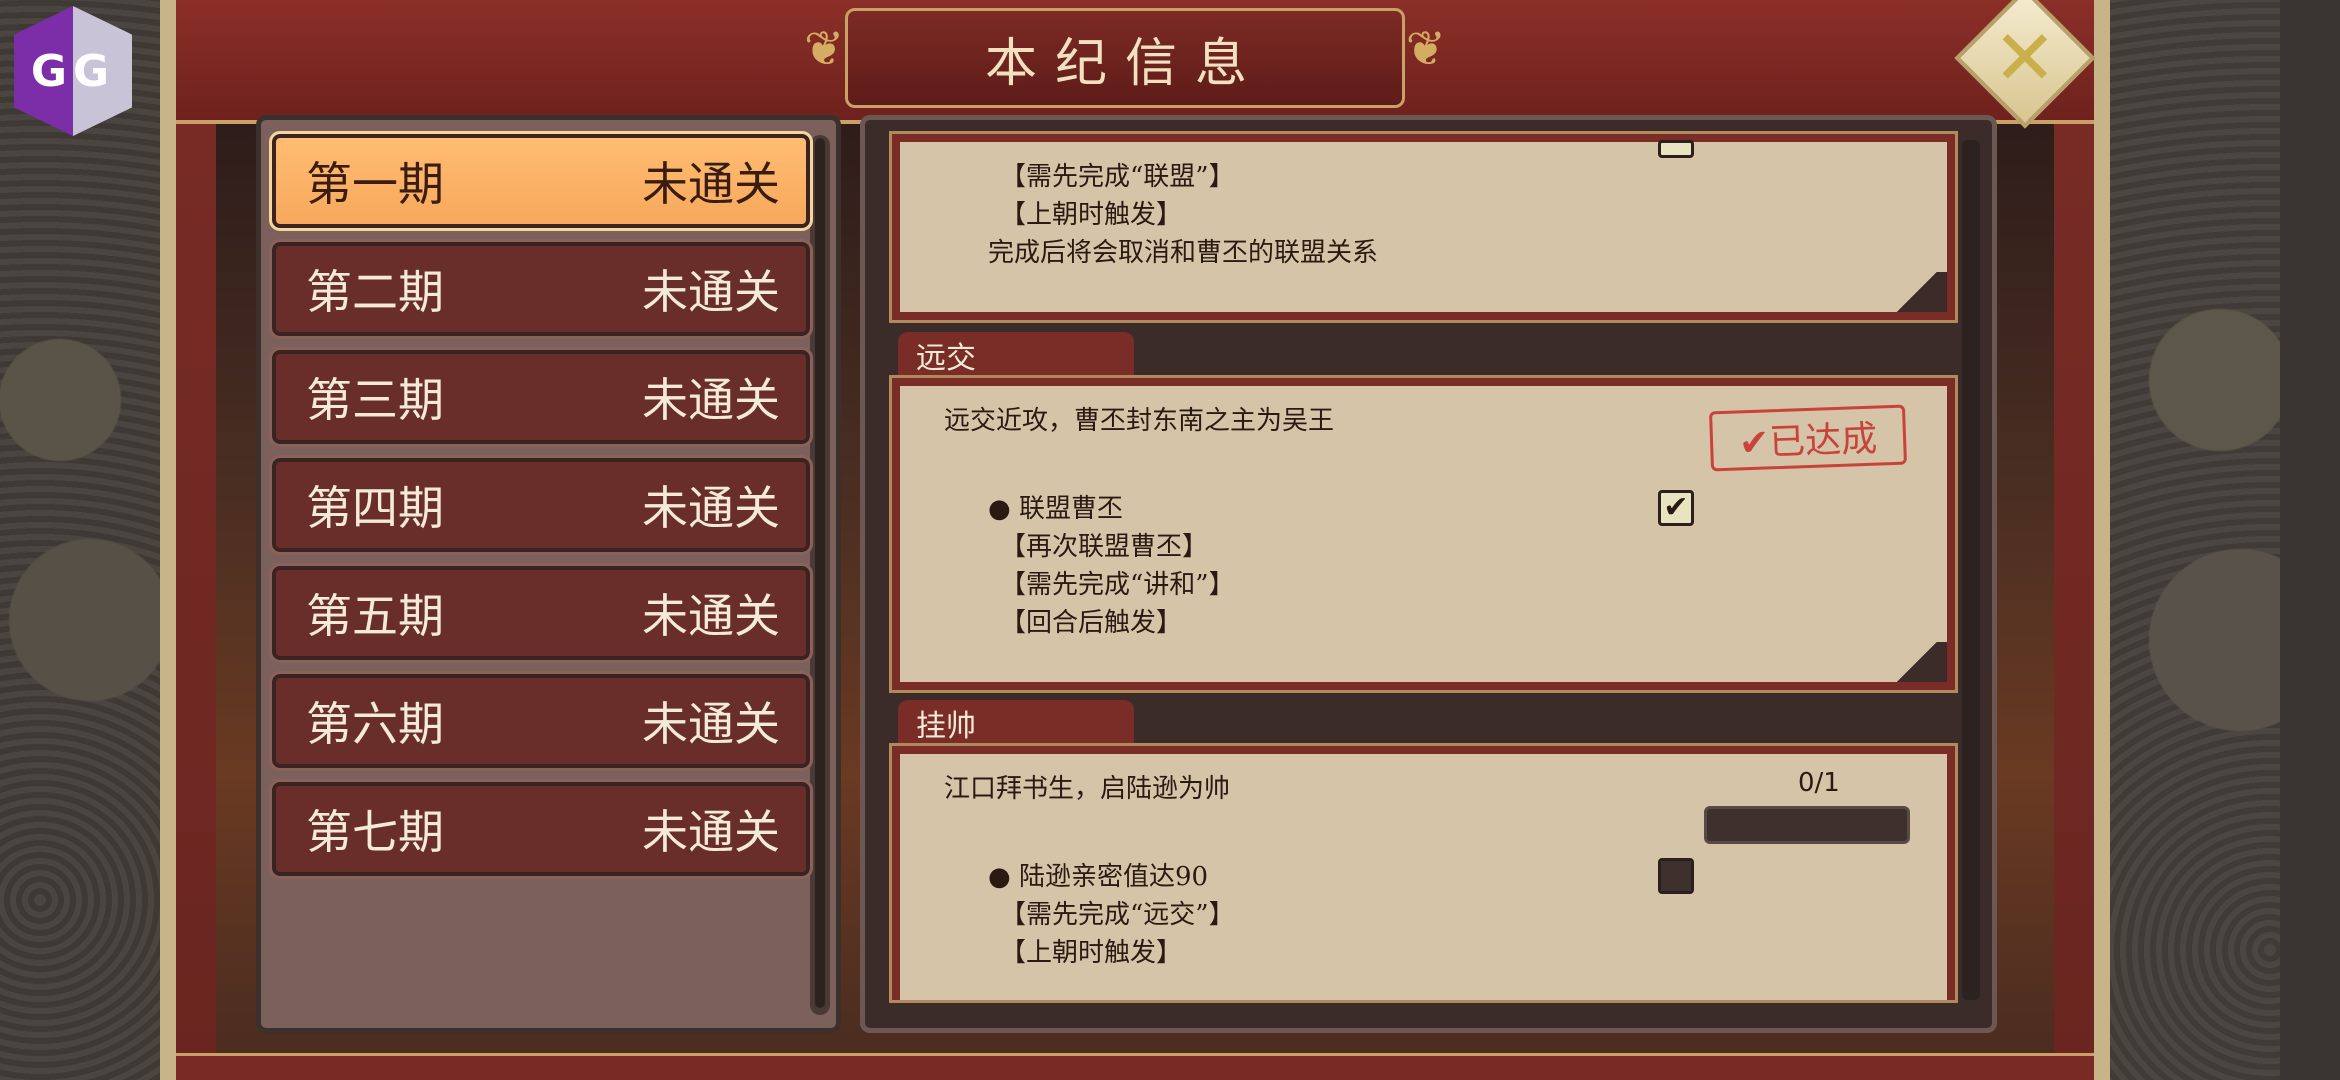  What do you see at coordinates (1808, 438) in the screenshot?
I see `completed-stamp: ✔已达成` at bounding box center [1808, 438].